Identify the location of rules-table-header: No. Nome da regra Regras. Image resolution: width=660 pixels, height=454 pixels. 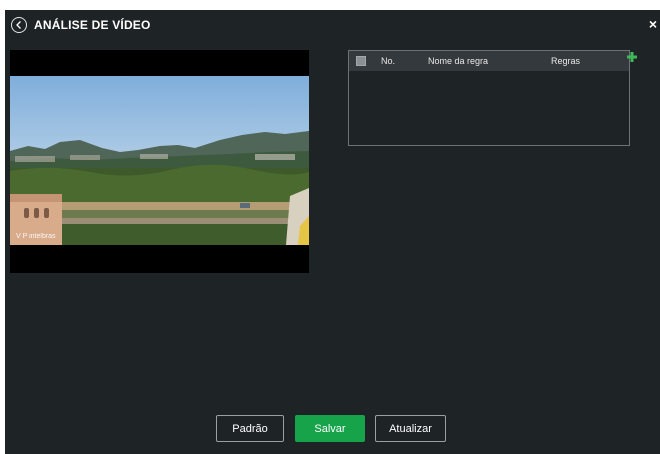
(489, 61).